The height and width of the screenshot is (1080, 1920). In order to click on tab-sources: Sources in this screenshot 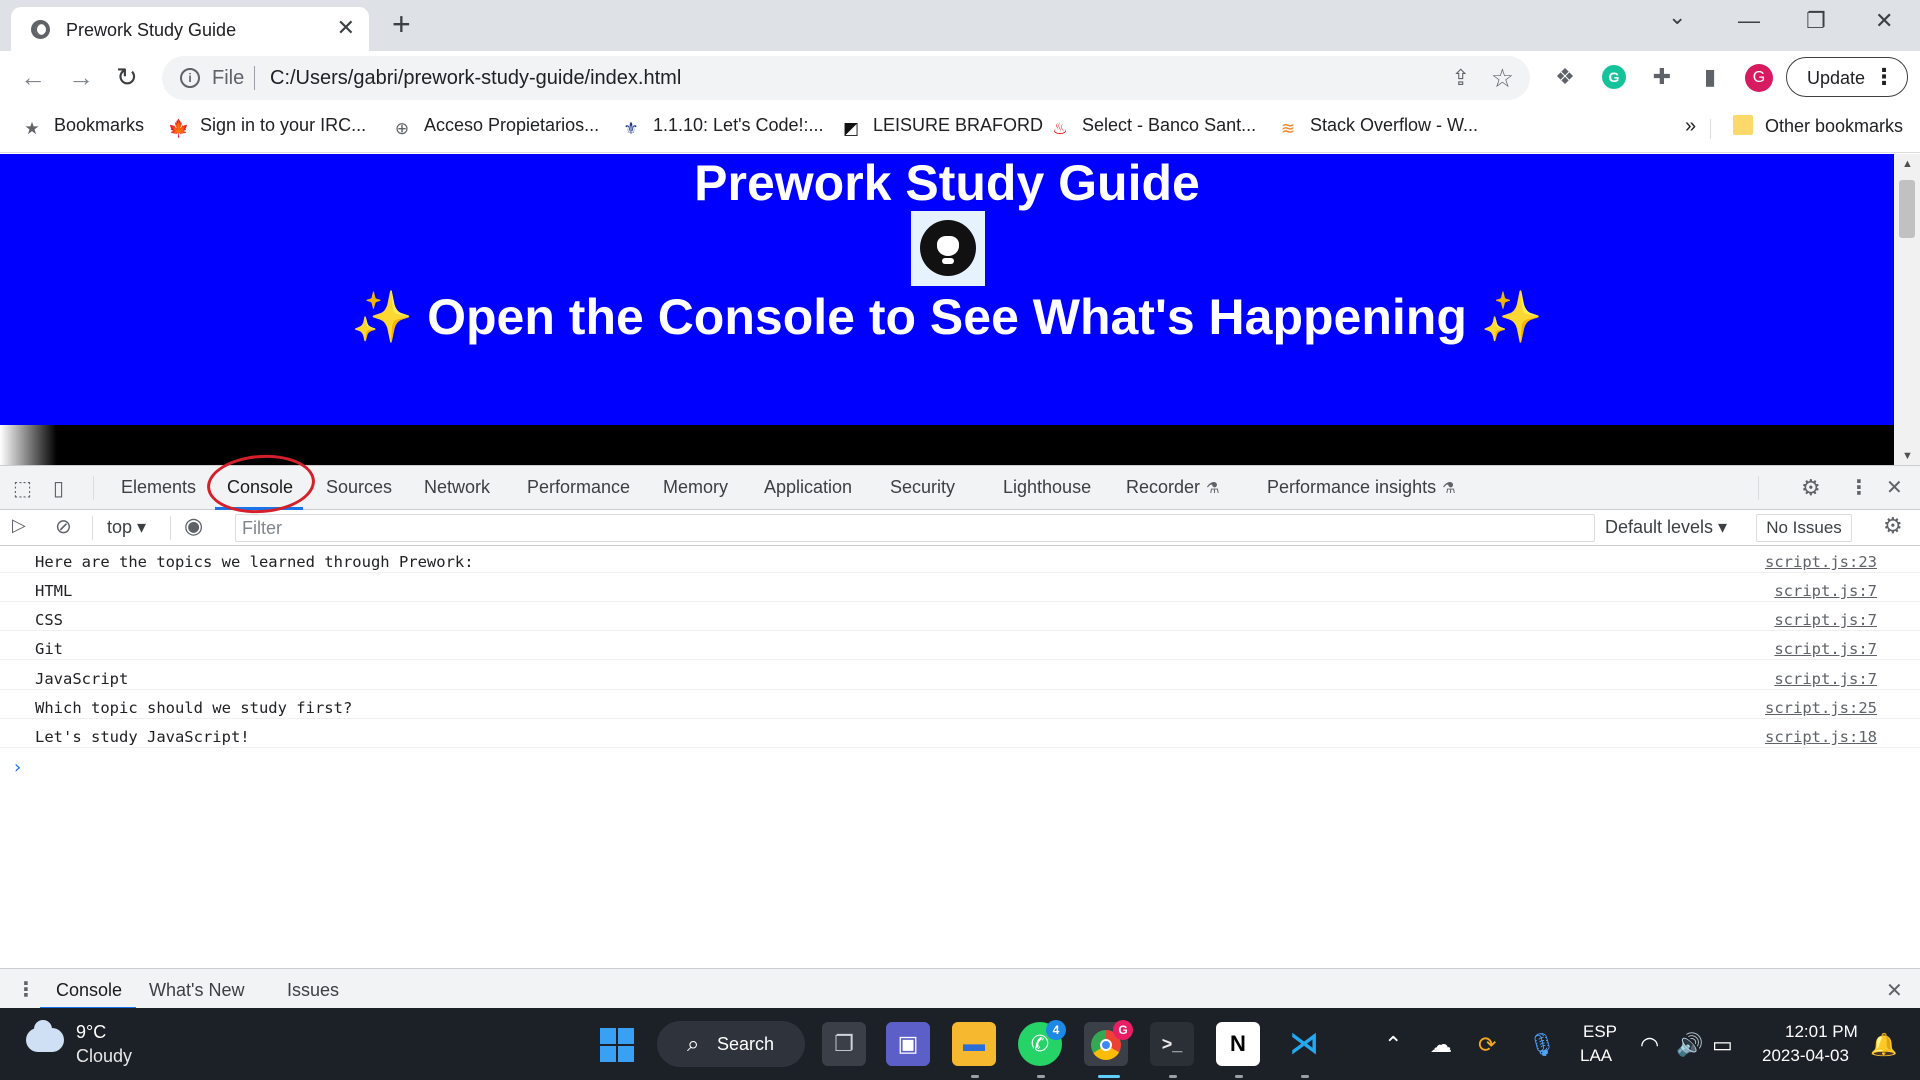, I will do `click(359, 487)`.